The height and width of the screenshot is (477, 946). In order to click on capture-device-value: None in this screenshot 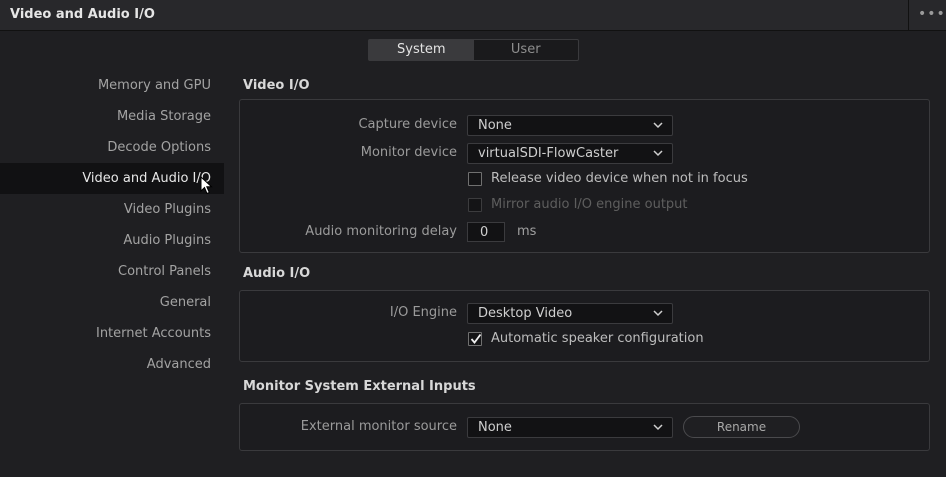, I will do `click(495, 125)`.